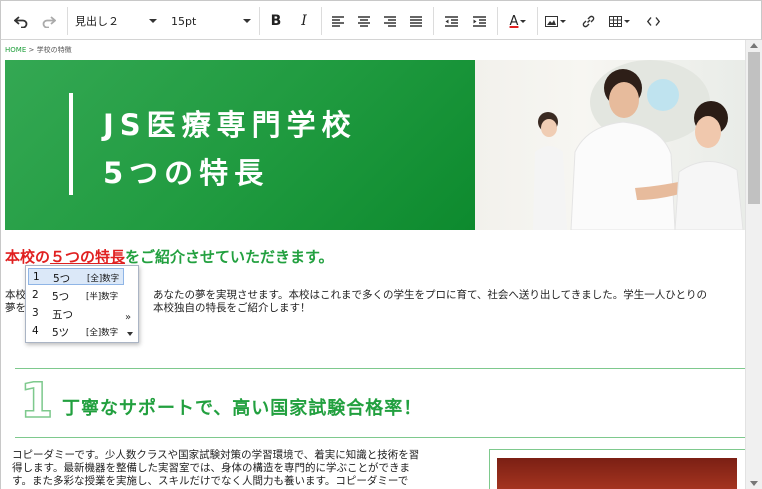  Describe the element at coordinates (36, 401) in the screenshot. I see `section-number: 1` at that location.